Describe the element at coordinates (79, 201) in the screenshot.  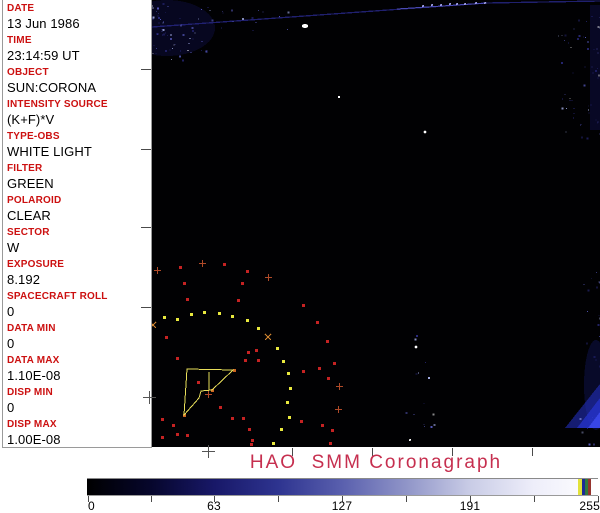
I see `field-label: POLAROID` at that location.